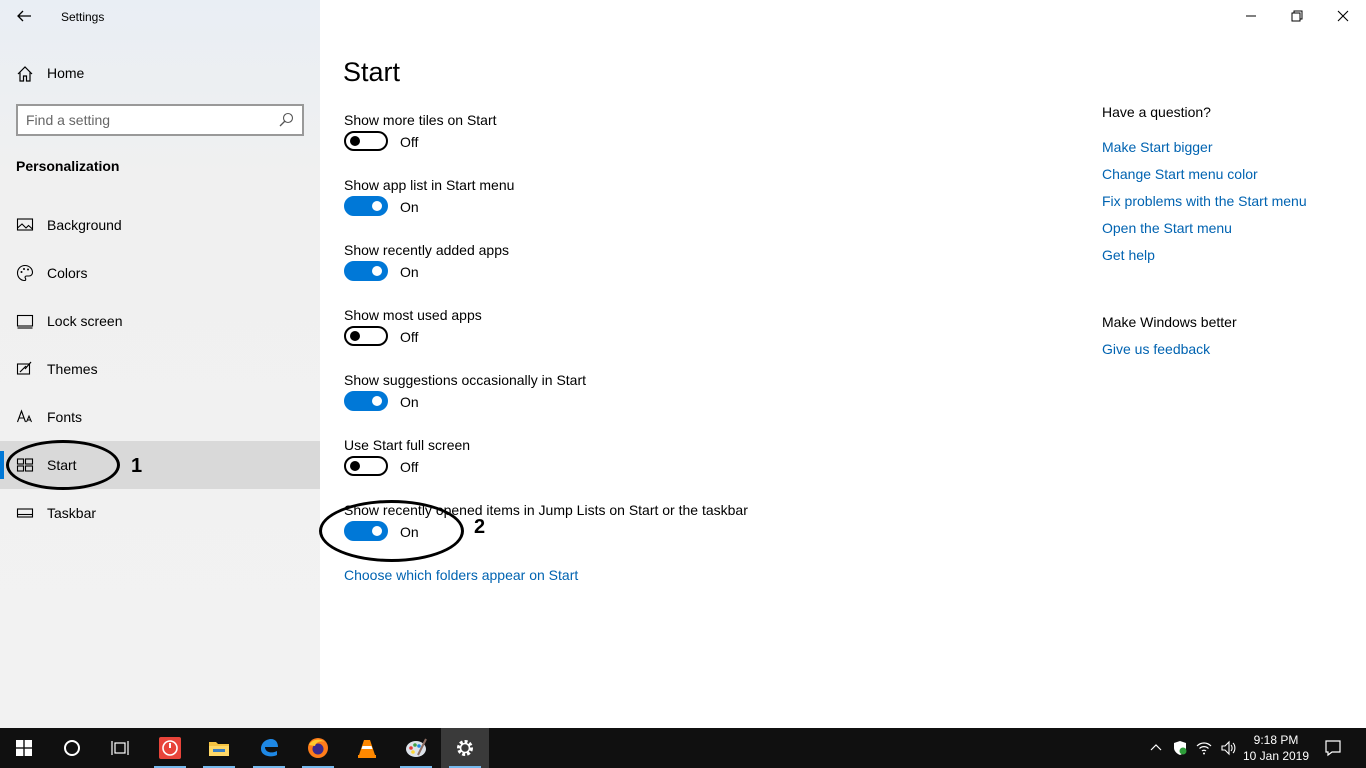 The height and width of the screenshot is (768, 1366). Describe the element at coordinates (24, 368) in the screenshot. I see `themes-icon` at that location.